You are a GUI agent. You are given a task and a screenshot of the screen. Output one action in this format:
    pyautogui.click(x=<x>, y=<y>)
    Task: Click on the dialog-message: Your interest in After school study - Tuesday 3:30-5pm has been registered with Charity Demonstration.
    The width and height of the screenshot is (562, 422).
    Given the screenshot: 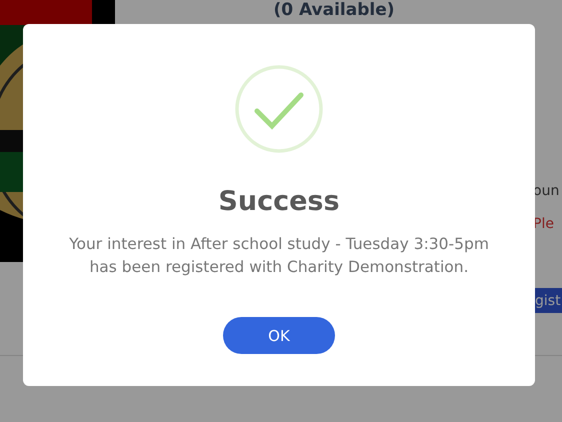 What is the action you would take?
    pyautogui.click(x=279, y=256)
    